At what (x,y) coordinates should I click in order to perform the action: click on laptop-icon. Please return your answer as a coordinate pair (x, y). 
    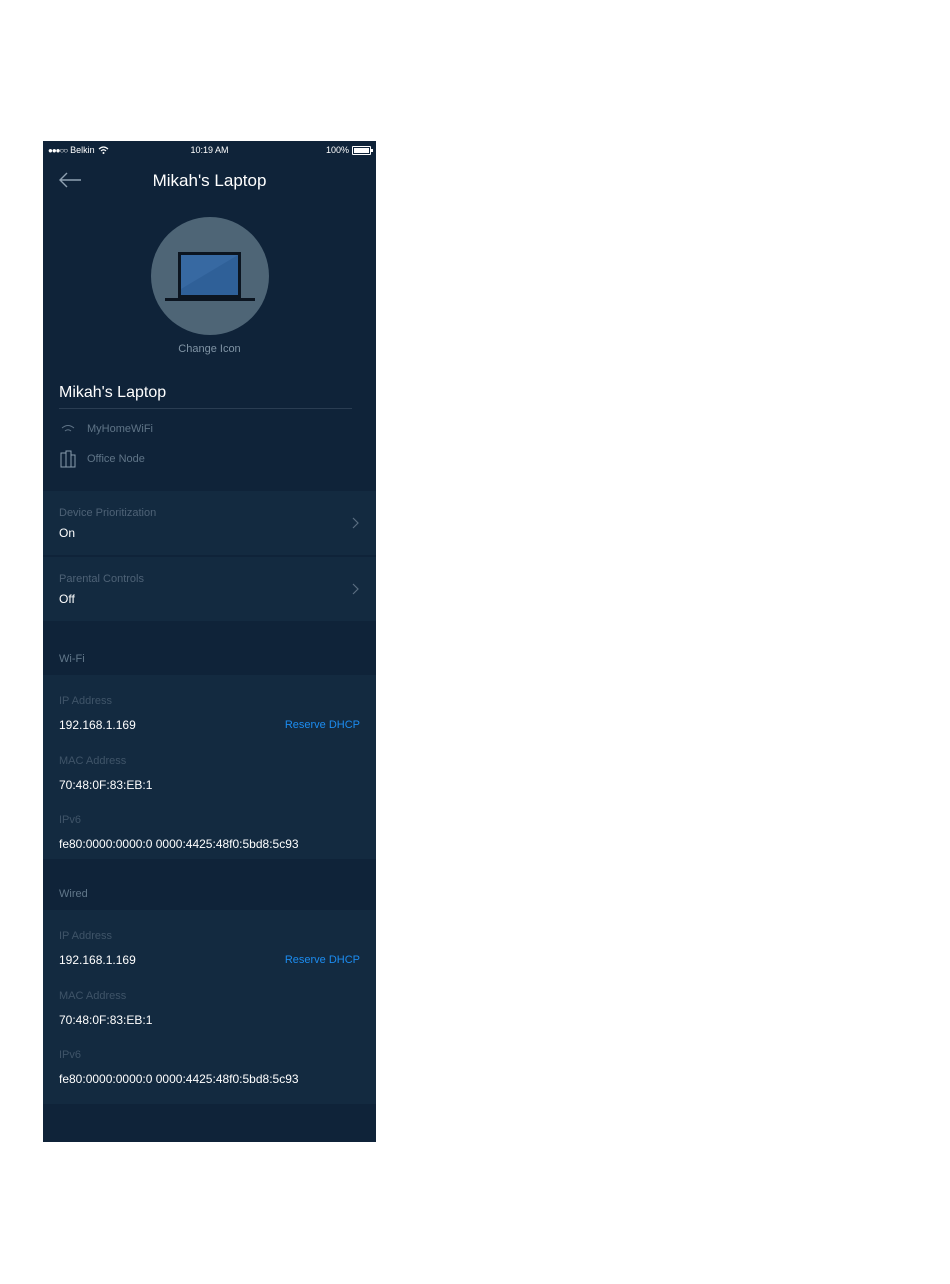
    Looking at the image, I should click on (210, 276).